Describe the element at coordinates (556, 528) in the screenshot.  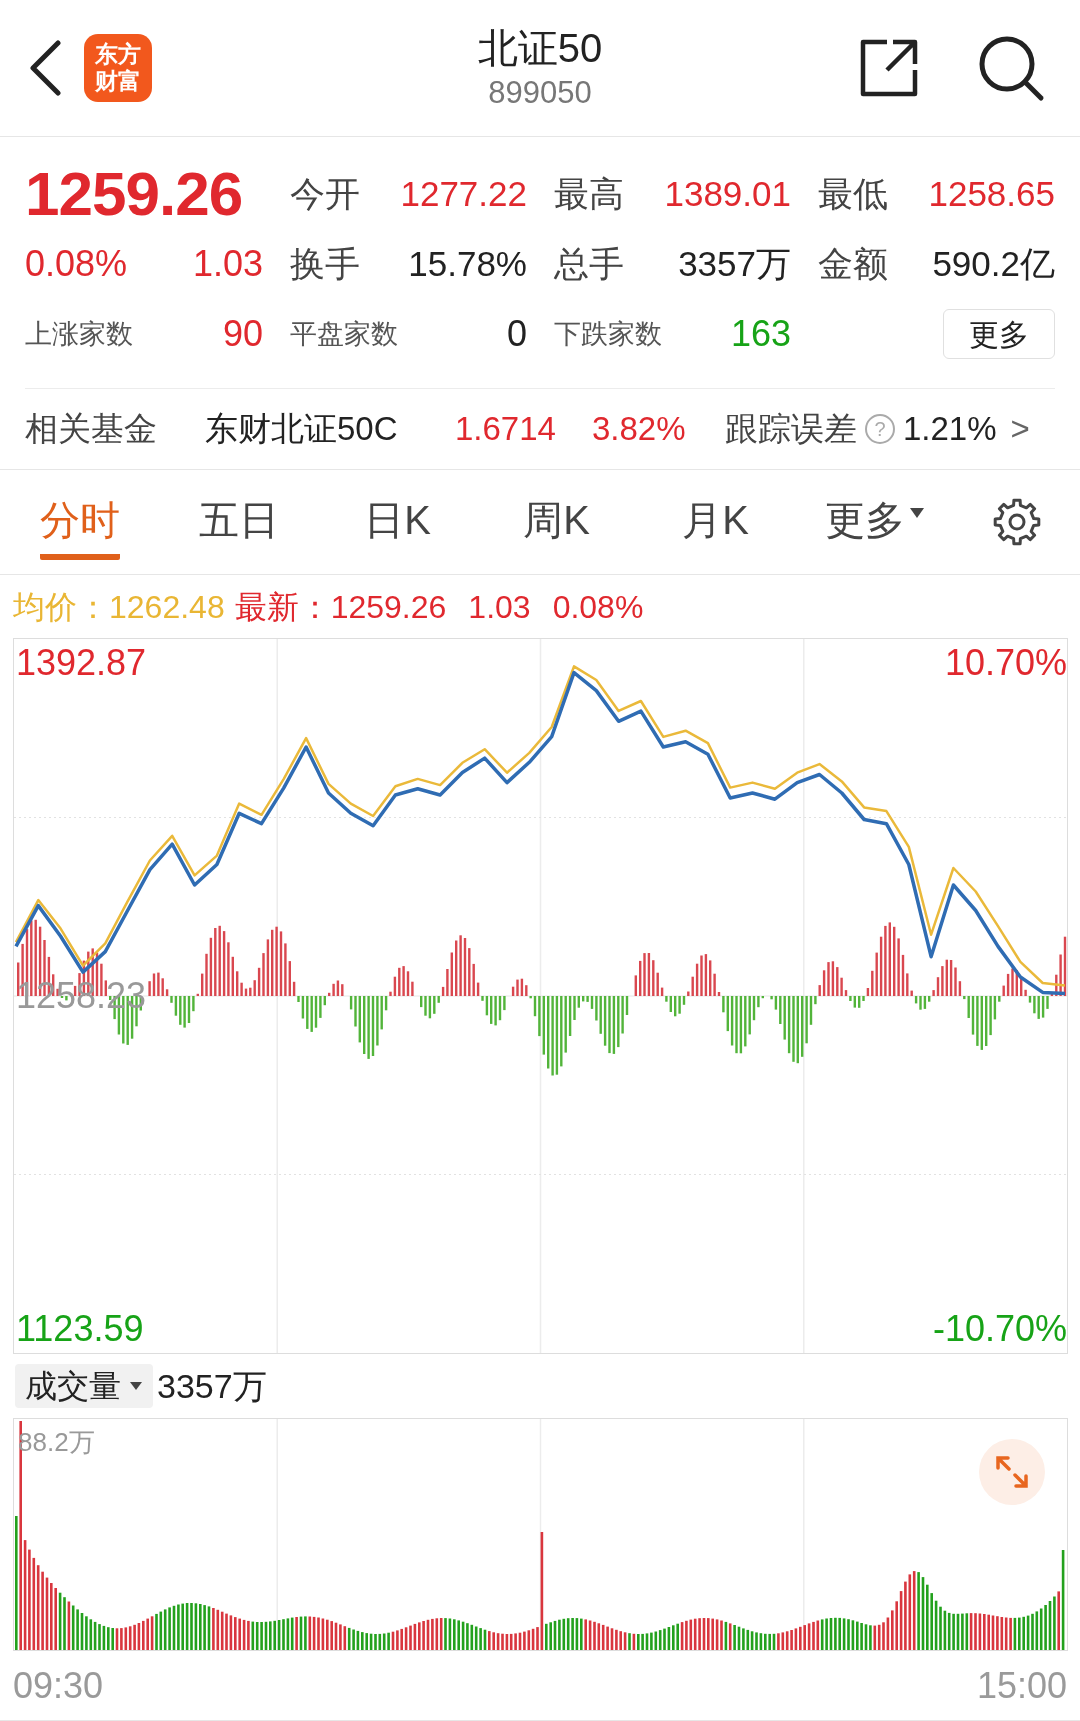
I see `tab: 周K` at that location.